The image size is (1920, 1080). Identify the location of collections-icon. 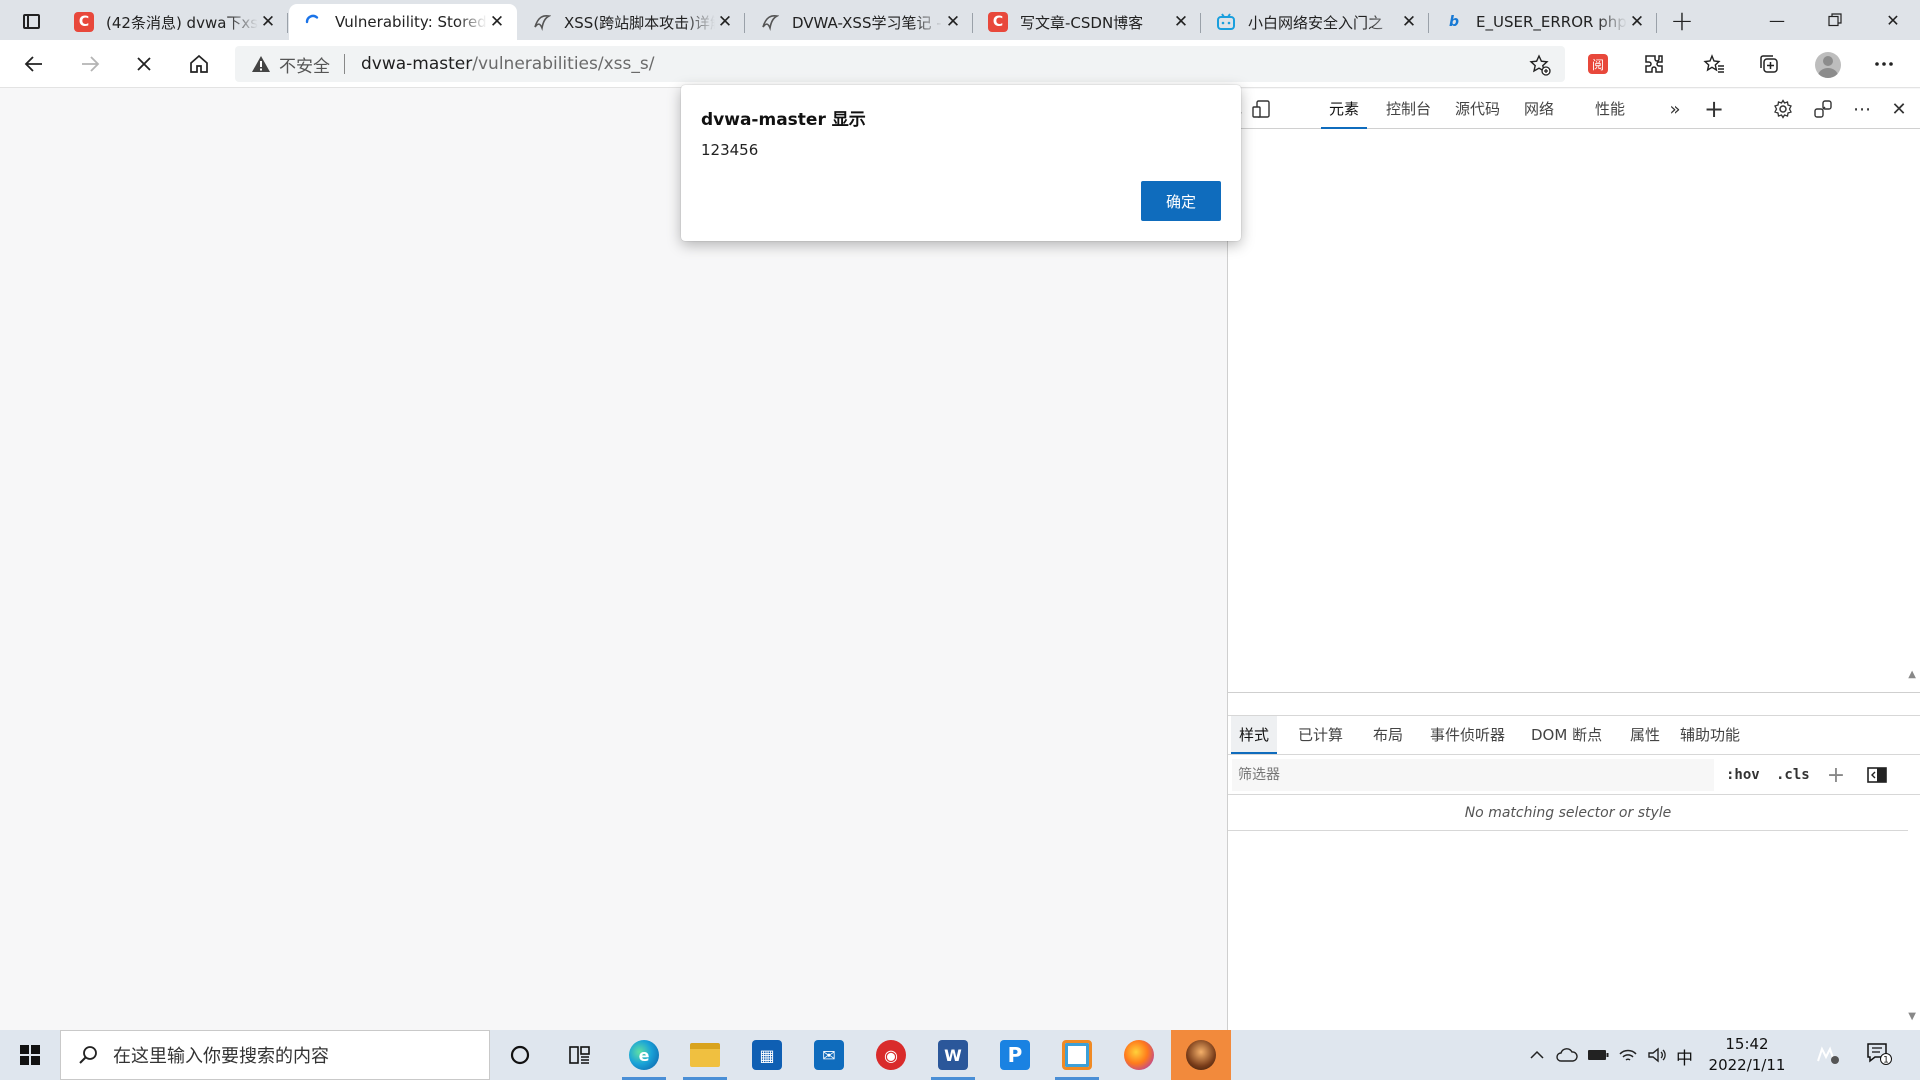
(1769, 64).